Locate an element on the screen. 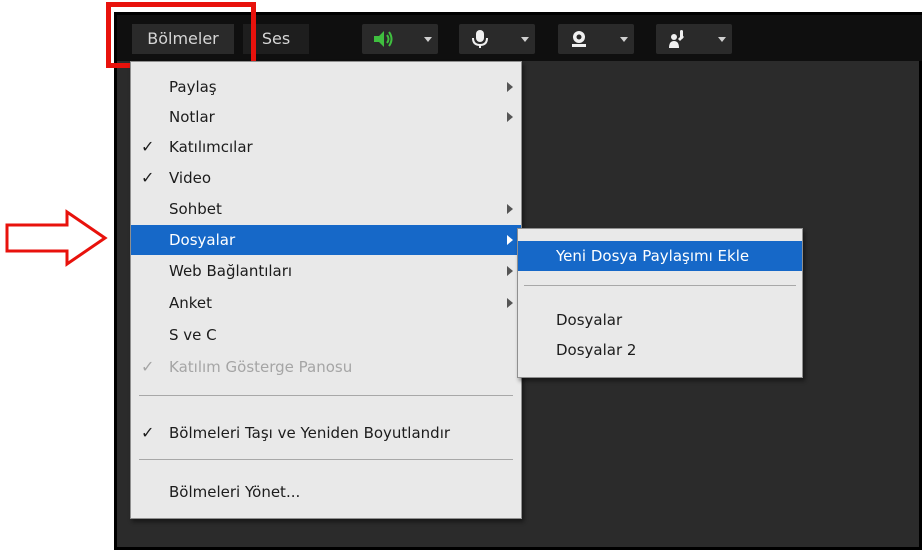 The image size is (922, 555). microphone-icon is located at coordinates (480, 39).